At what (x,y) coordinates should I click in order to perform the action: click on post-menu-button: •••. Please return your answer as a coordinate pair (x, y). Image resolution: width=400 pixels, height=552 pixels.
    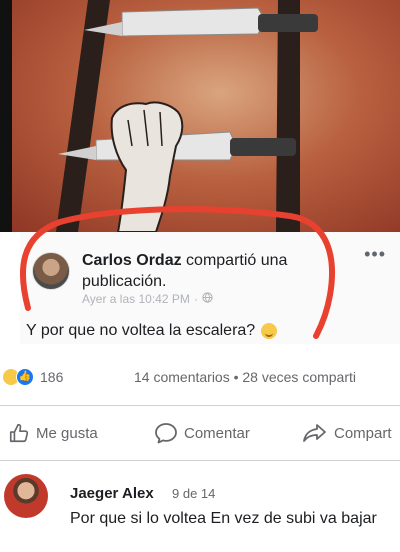
    Looking at the image, I should click on (375, 254).